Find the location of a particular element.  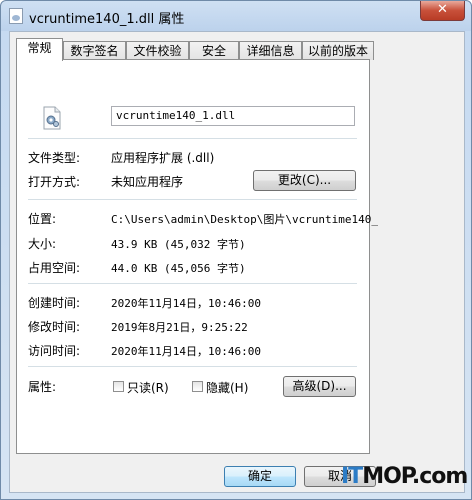

attributes-label: 属性: is located at coordinates (42, 387).